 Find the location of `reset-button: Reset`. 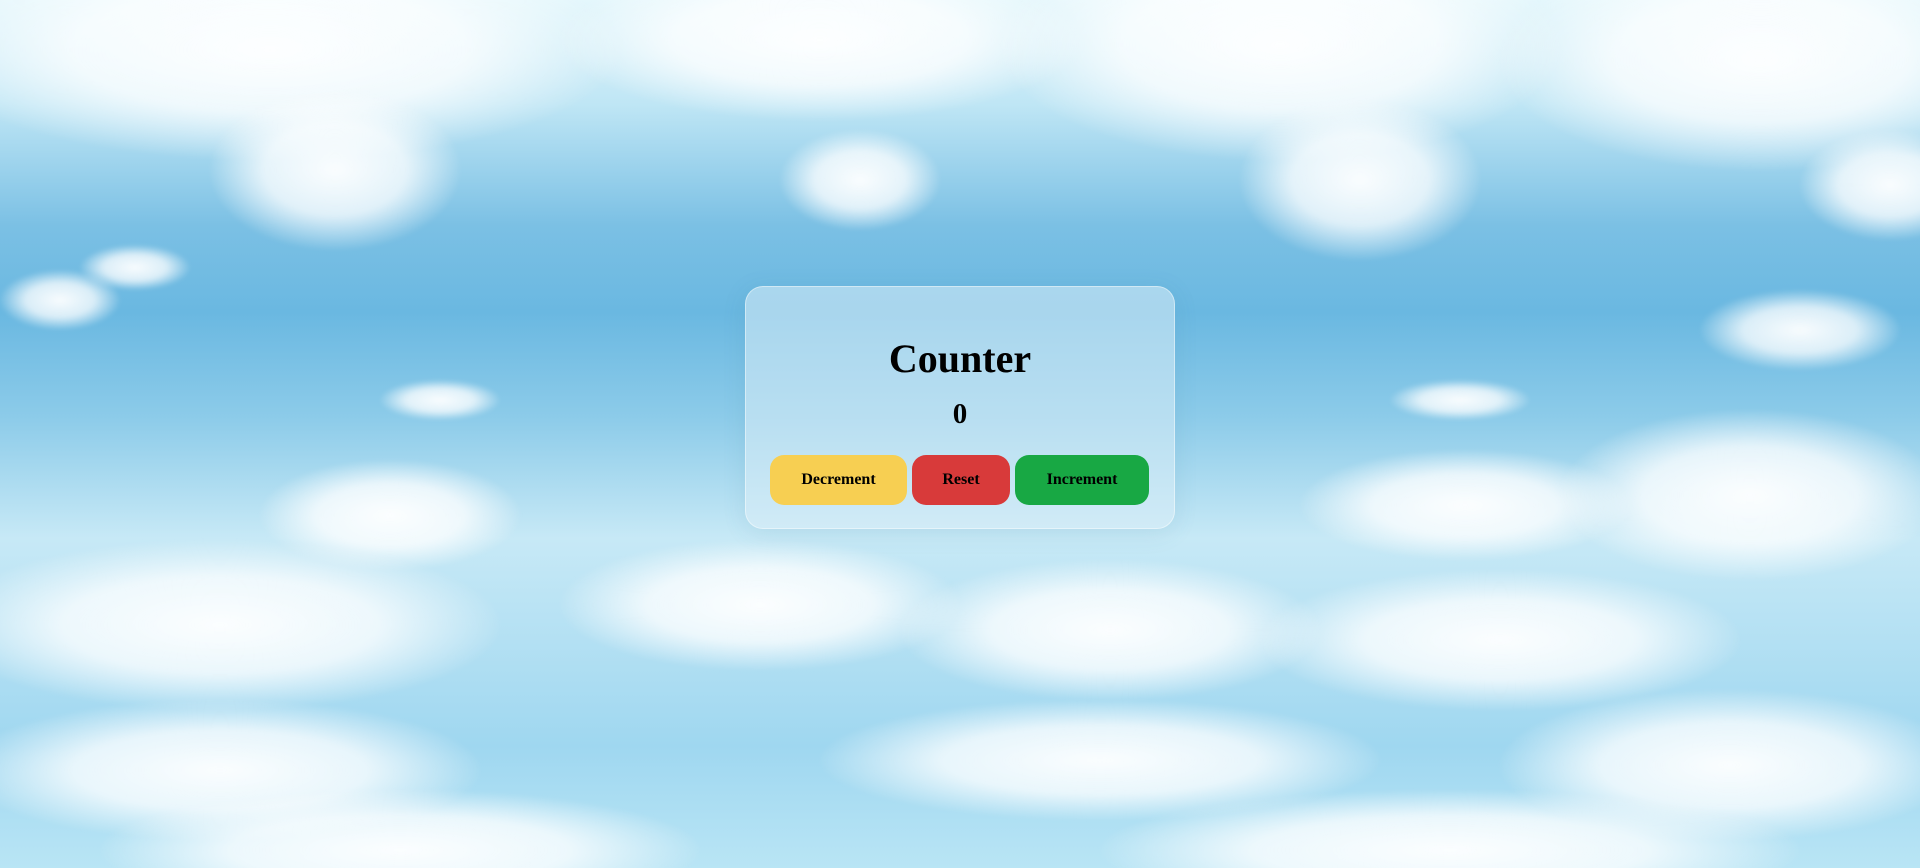

reset-button: Reset is located at coordinates (961, 480).